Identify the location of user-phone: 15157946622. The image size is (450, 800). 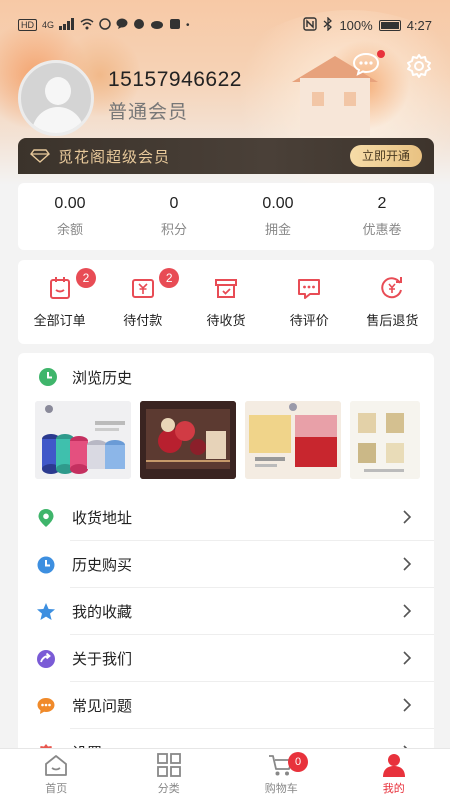
(175, 79).